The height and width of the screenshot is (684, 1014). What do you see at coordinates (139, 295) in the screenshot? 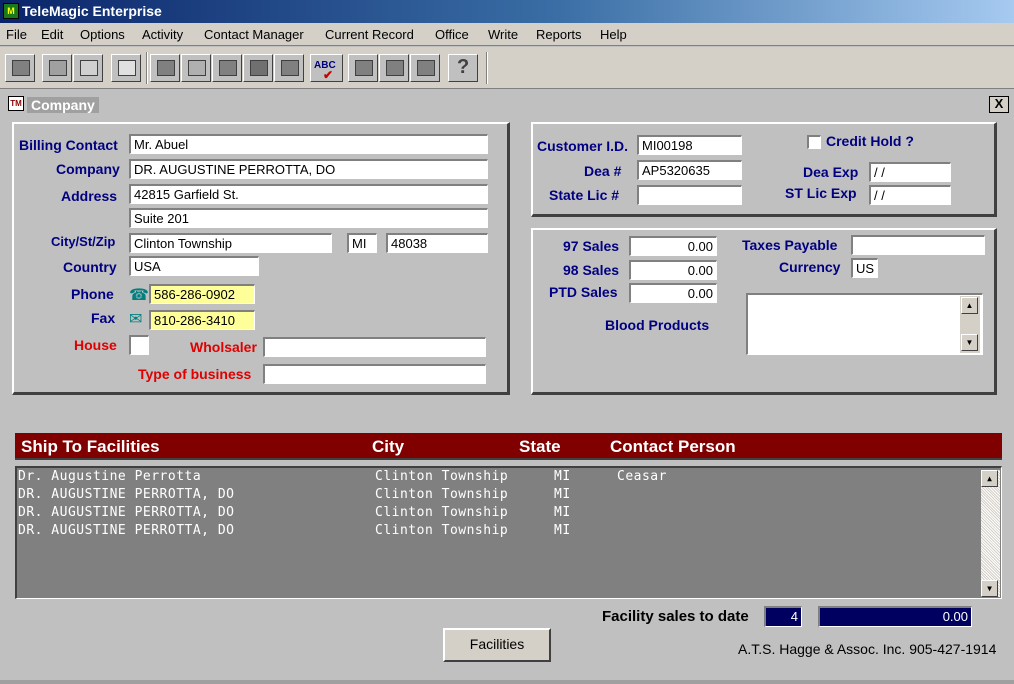
I see `phone-icon: ☎` at bounding box center [139, 295].